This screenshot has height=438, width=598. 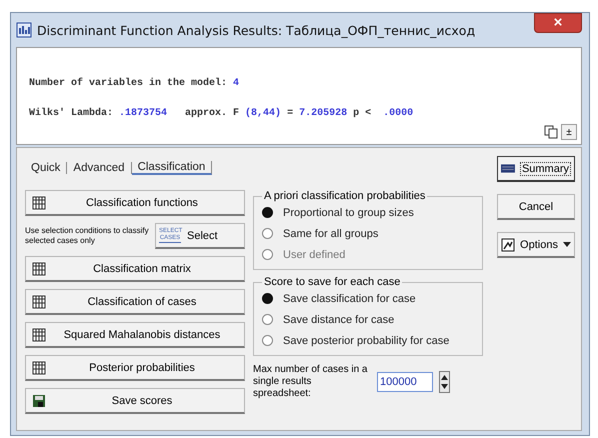 What do you see at coordinates (172, 168) in the screenshot?
I see `tab: Classification` at bounding box center [172, 168].